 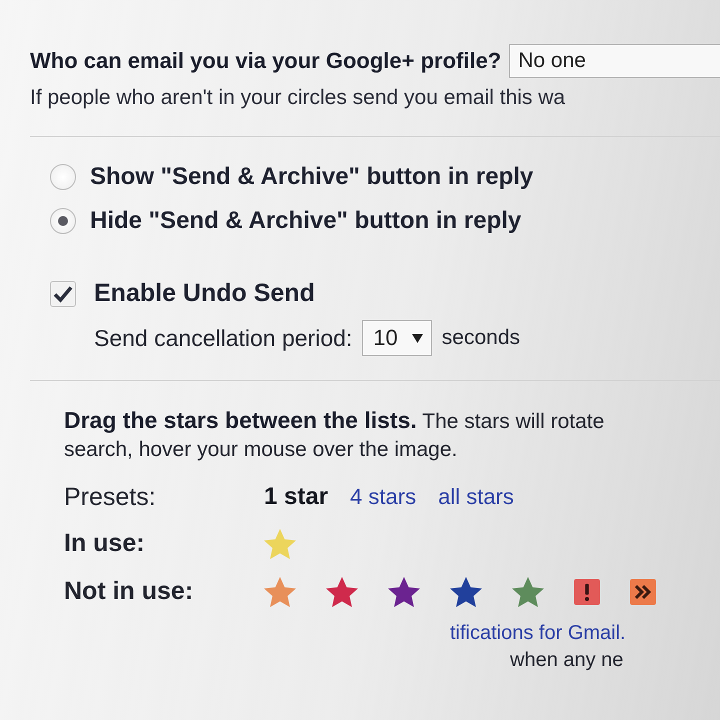 What do you see at coordinates (643, 591) in the screenshot?
I see `double-chevron-icon` at bounding box center [643, 591].